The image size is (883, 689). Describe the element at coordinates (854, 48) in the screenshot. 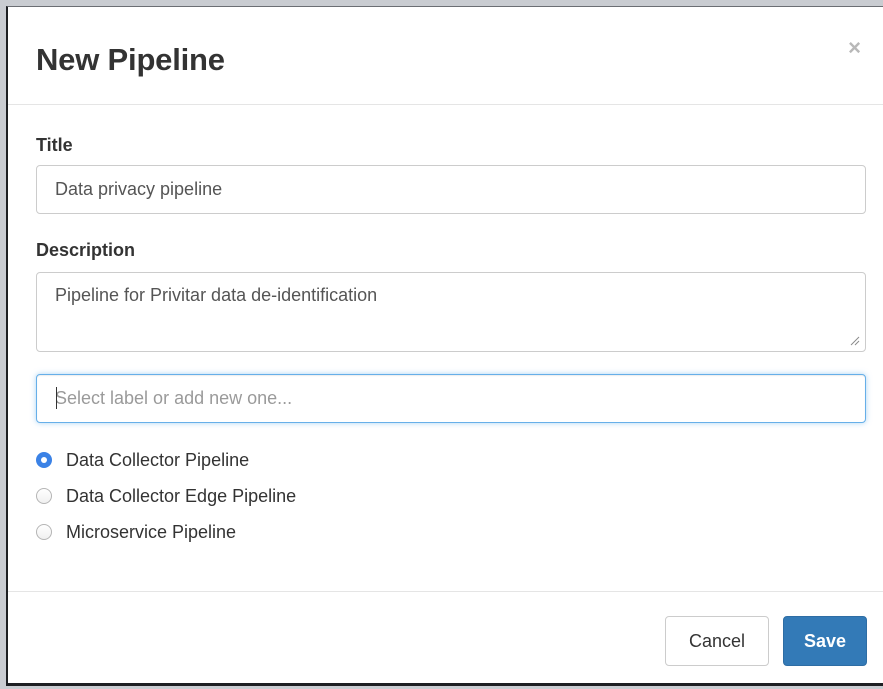

I see `close-icon: ×` at that location.